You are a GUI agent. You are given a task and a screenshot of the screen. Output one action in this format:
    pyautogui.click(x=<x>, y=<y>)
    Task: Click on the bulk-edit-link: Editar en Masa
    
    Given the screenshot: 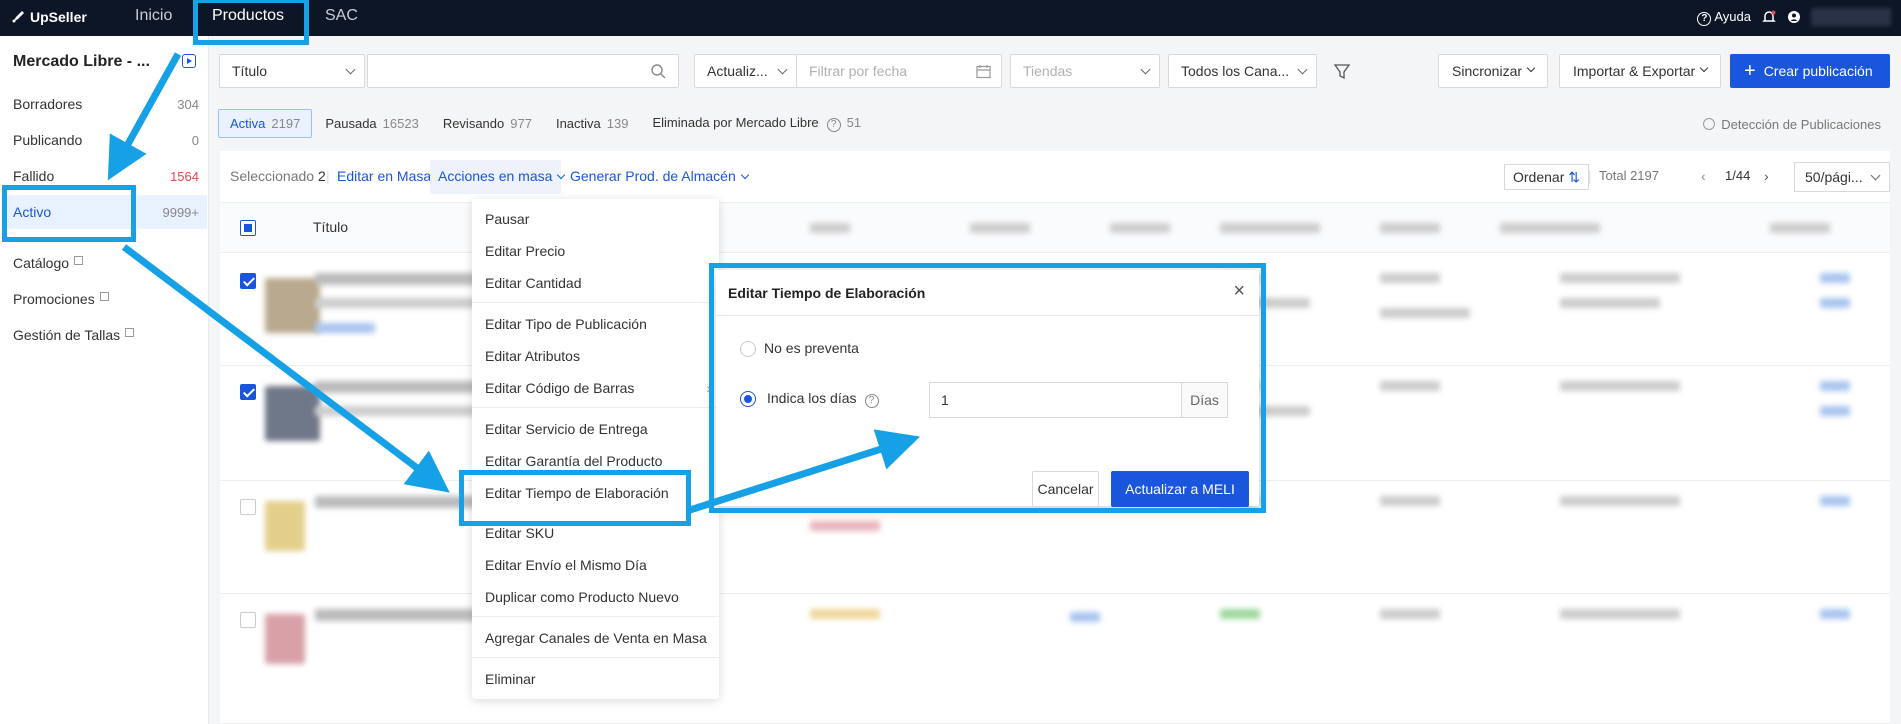 What is the action you would take?
    pyautogui.click(x=384, y=176)
    